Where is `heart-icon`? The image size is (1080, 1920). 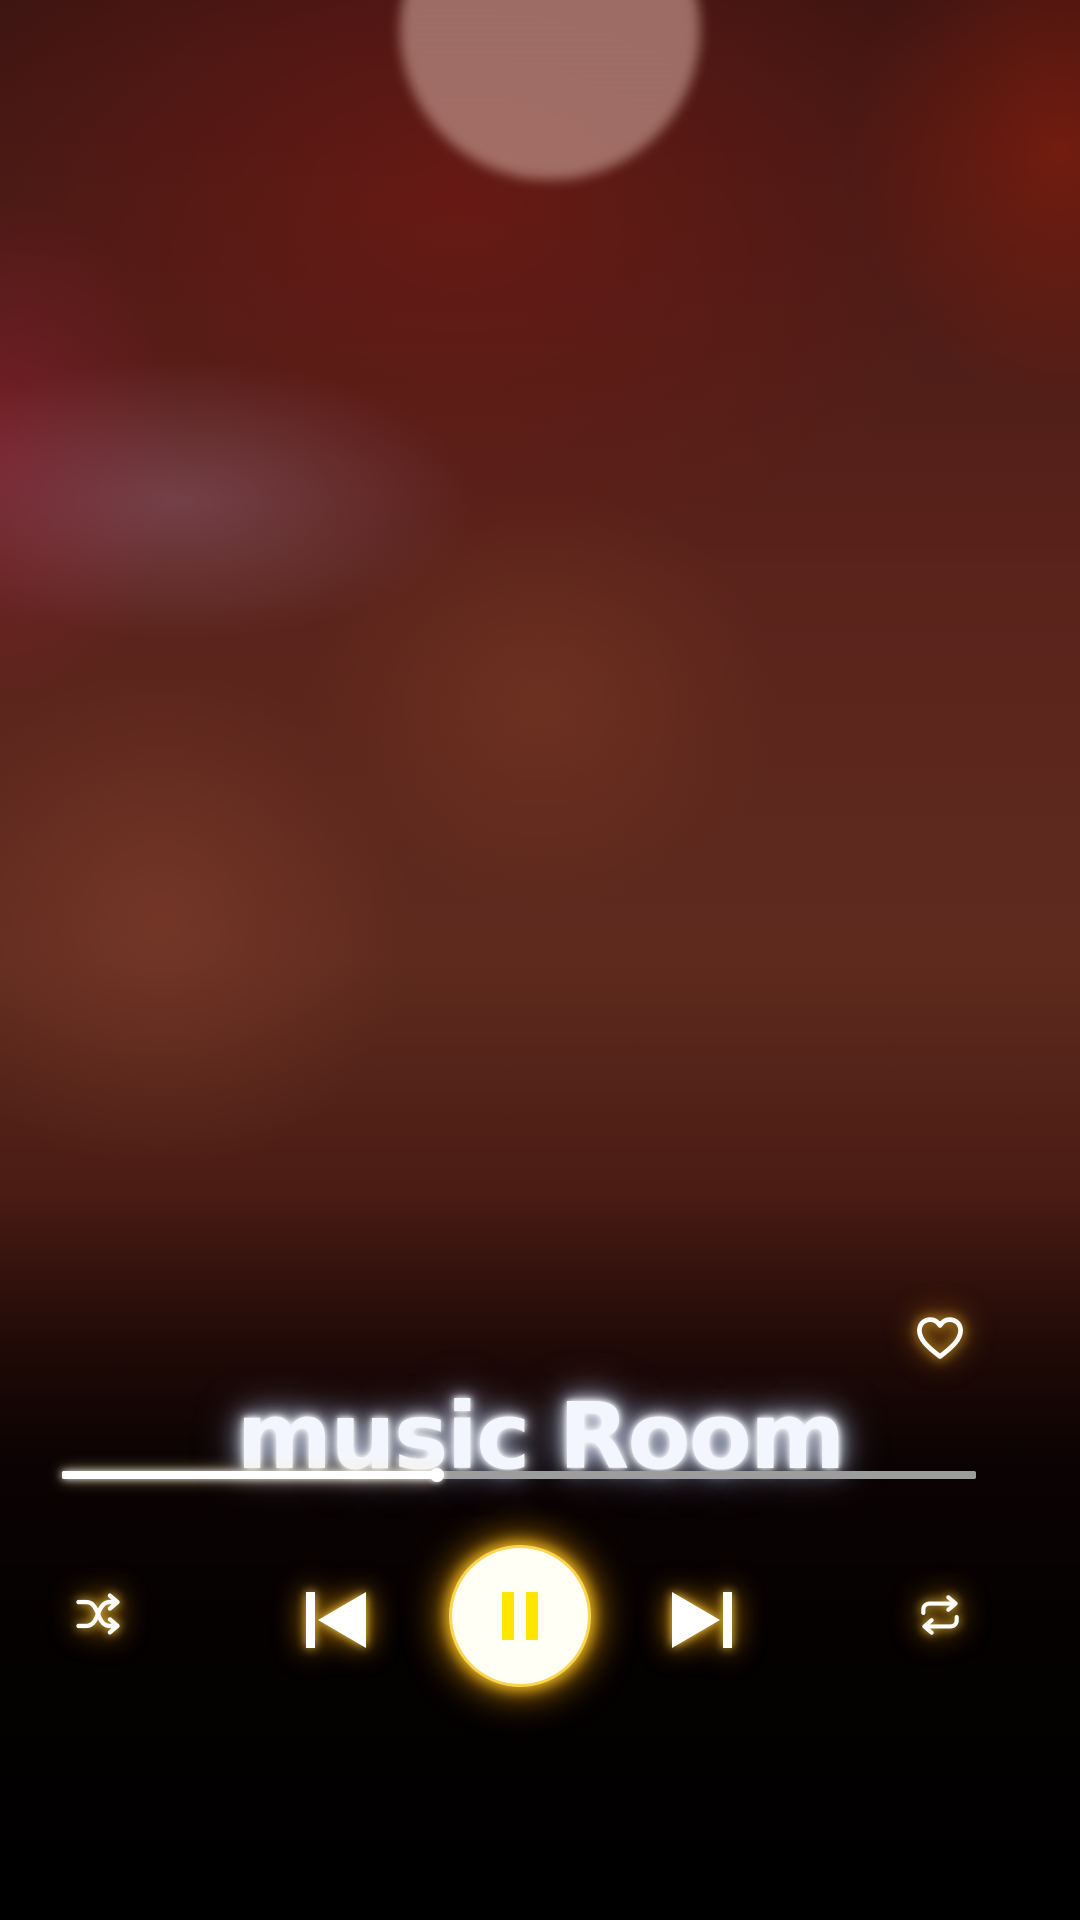 heart-icon is located at coordinates (940, 1338).